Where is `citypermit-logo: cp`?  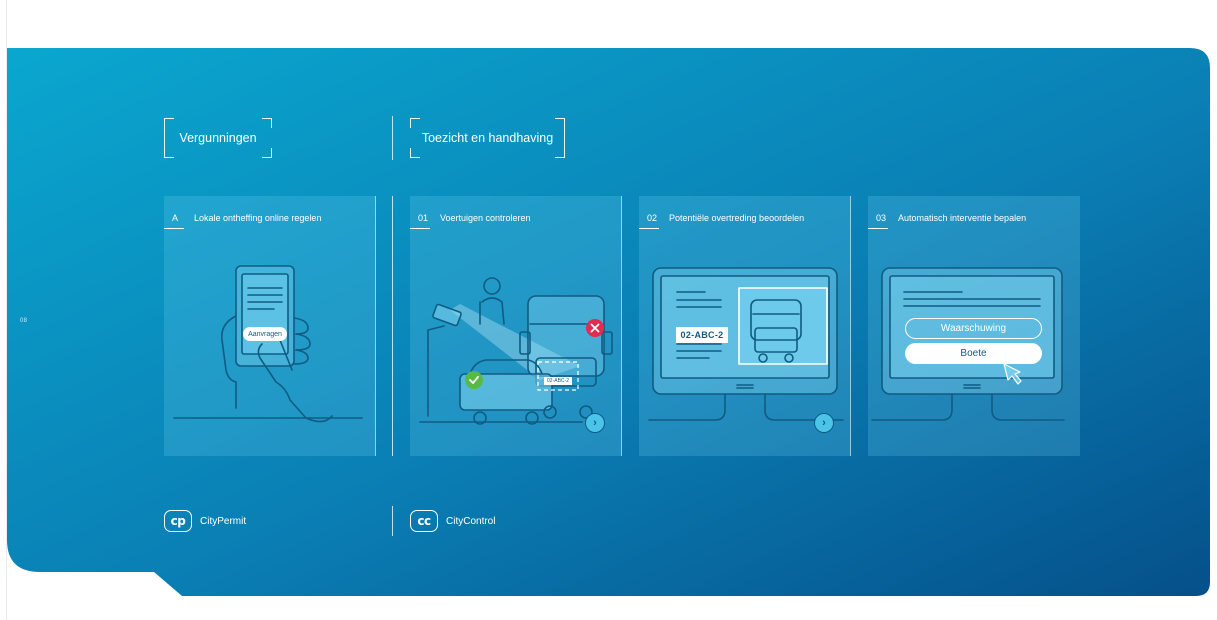
citypermit-logo: cp is located at coordinates (178, 521).